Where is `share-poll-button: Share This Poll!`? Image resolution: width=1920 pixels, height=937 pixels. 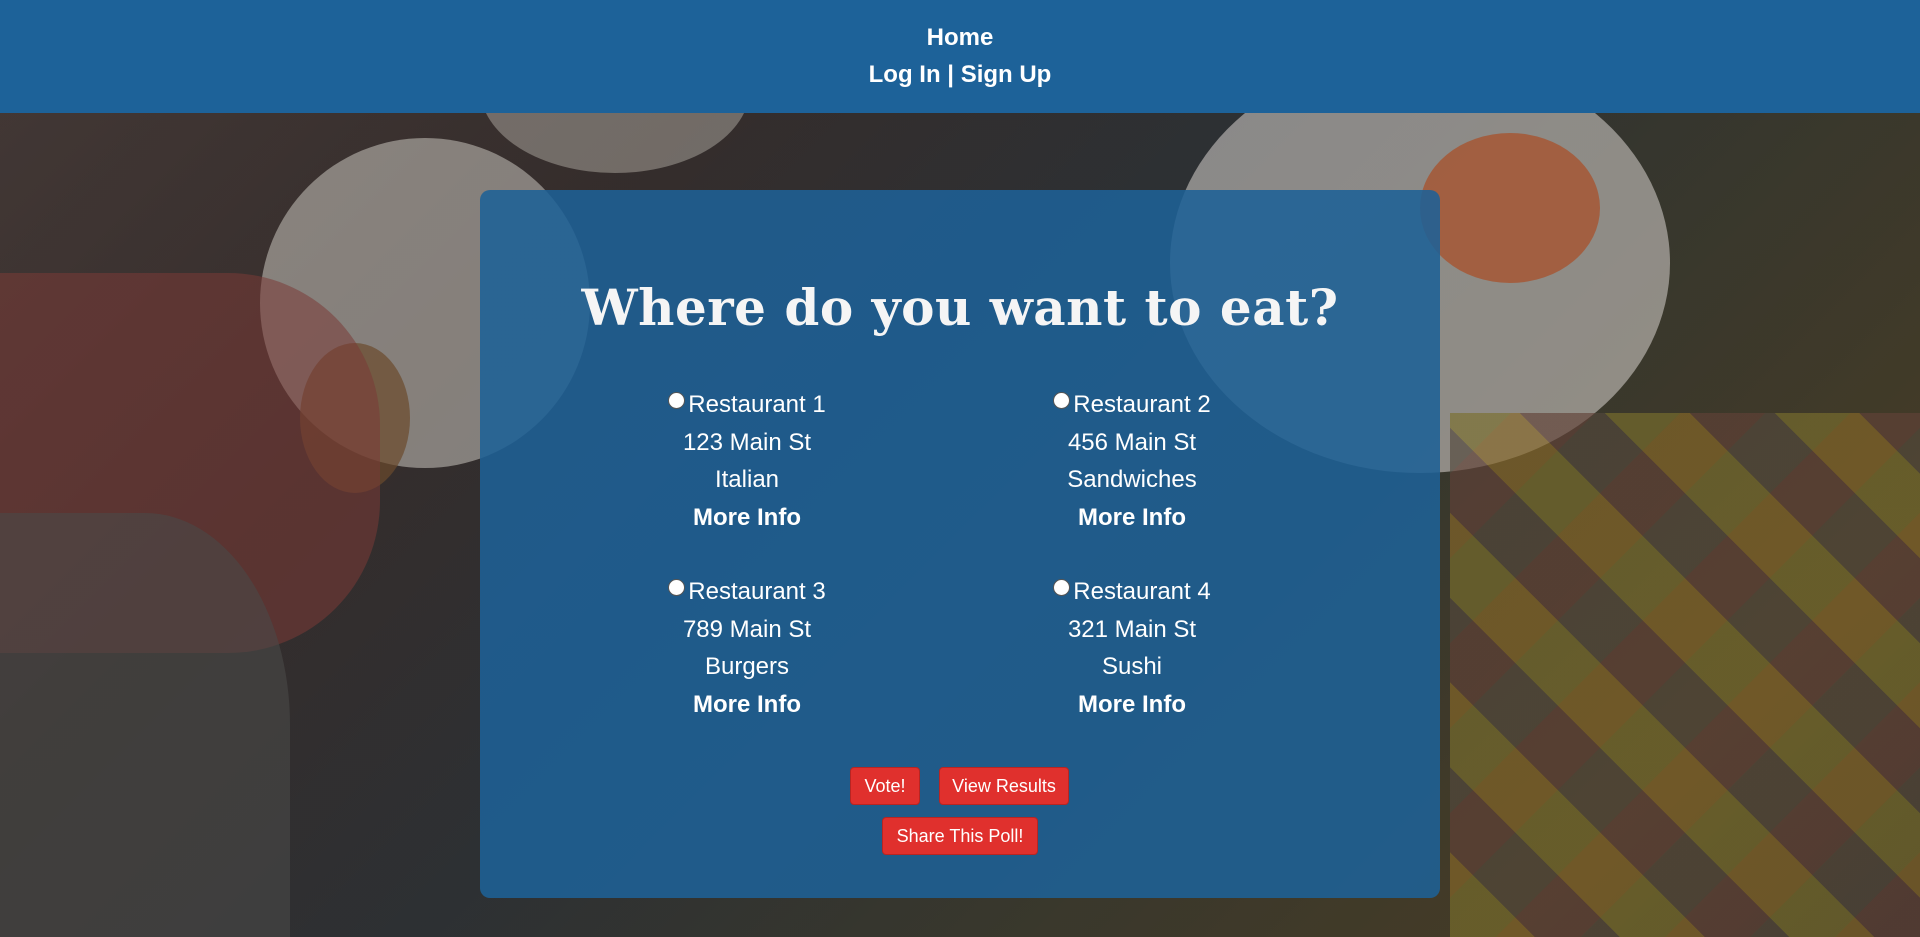
share-poll-button: Share This Poll! is located at coordinates (960, 836).